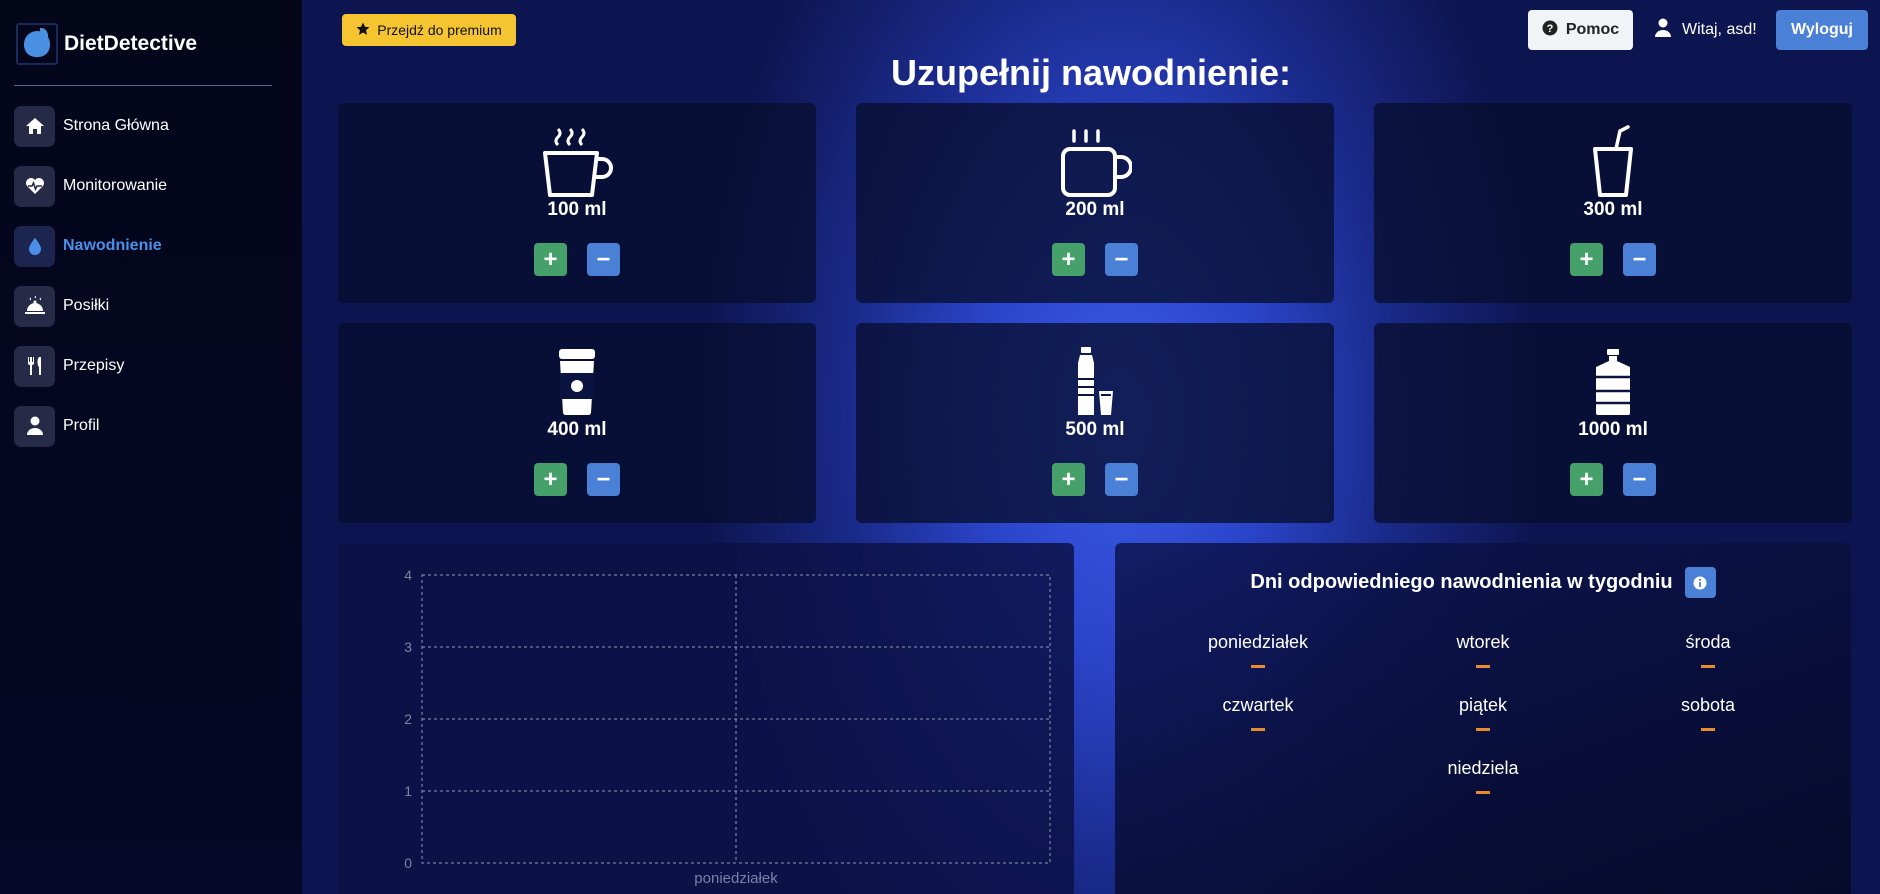 The width and height of the screenshot is (1880, 894). I want to click on remove-200-button: −, so click(1121, 259).